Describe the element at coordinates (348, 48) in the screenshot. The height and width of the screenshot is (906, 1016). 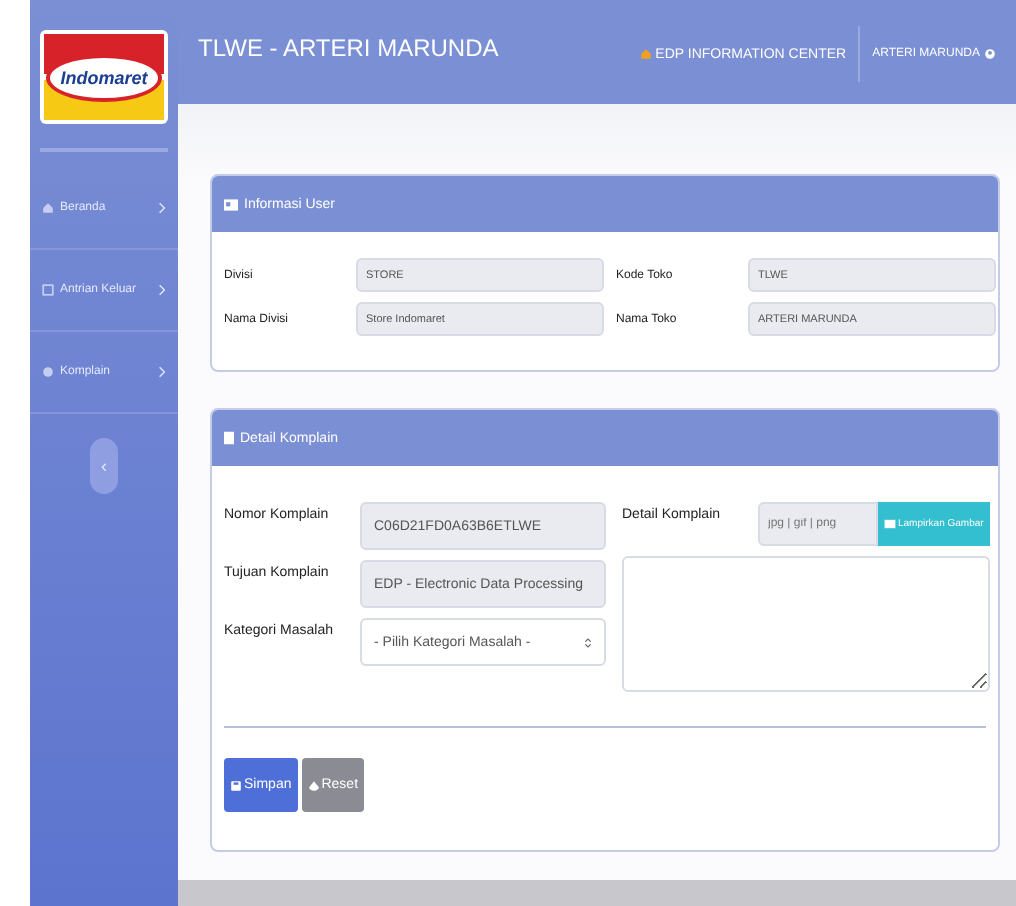
I see `page-title: TLWE - ARTERI MARUNDA` at that location.